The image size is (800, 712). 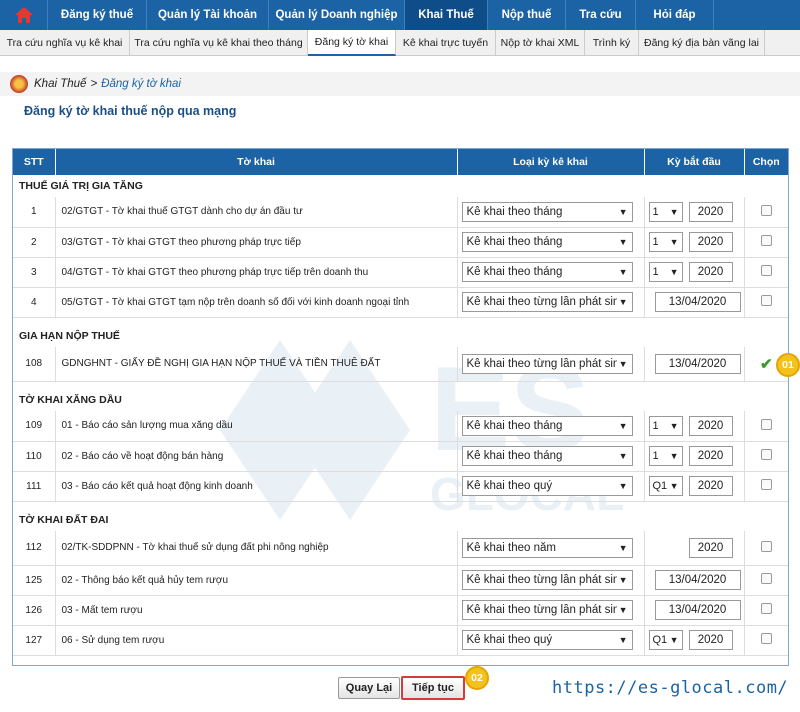 What do you see at coordinates (369, 688) in the screenshot?
I see `back-button: Quay Lại` at bounding box center [369, 688].